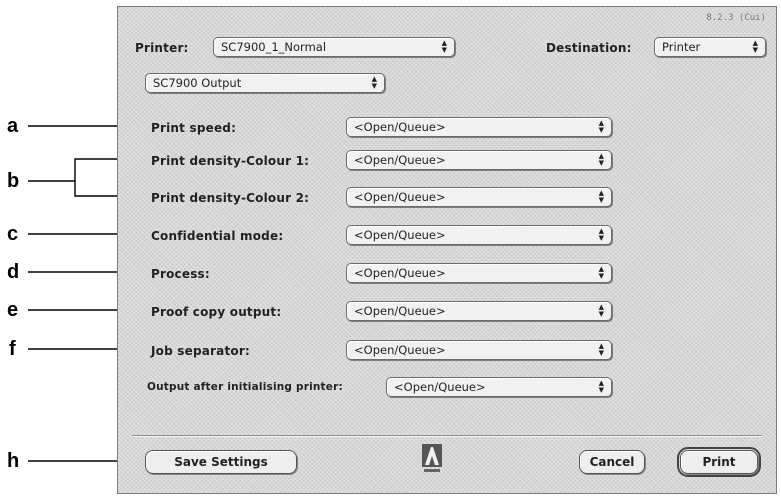 This screenshot has width=781, height=498. What do you see at coordinates (479, 197) in the screenshot?
I see `print-density-colour-2-select: <Open/Queue> ▲ ▼` at bounding box center [479, 197].